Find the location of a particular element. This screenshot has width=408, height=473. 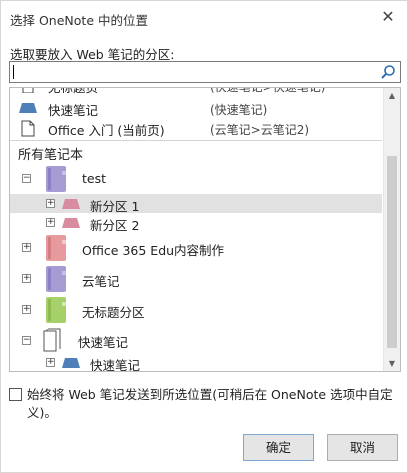

notebook-row-office365: + Office 365 Edu内容制作 is located at coordinates (196, 248).